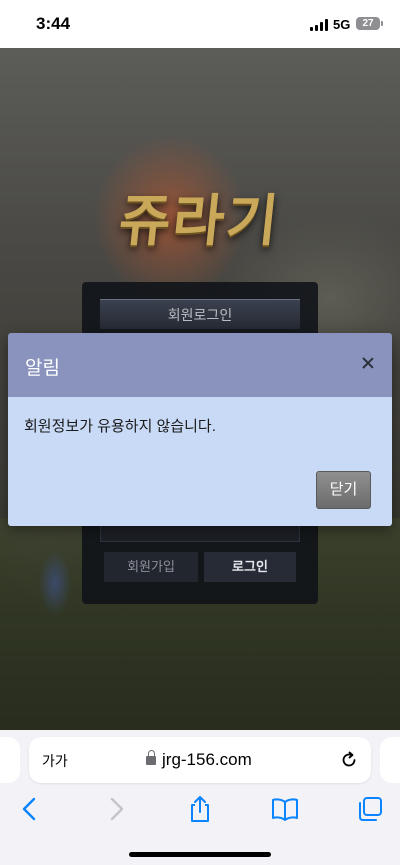 The image size is (400, 865). Describe the element at coordinates (319, 25) in the screenshot. I see `cellular-signal-icon` at that location.